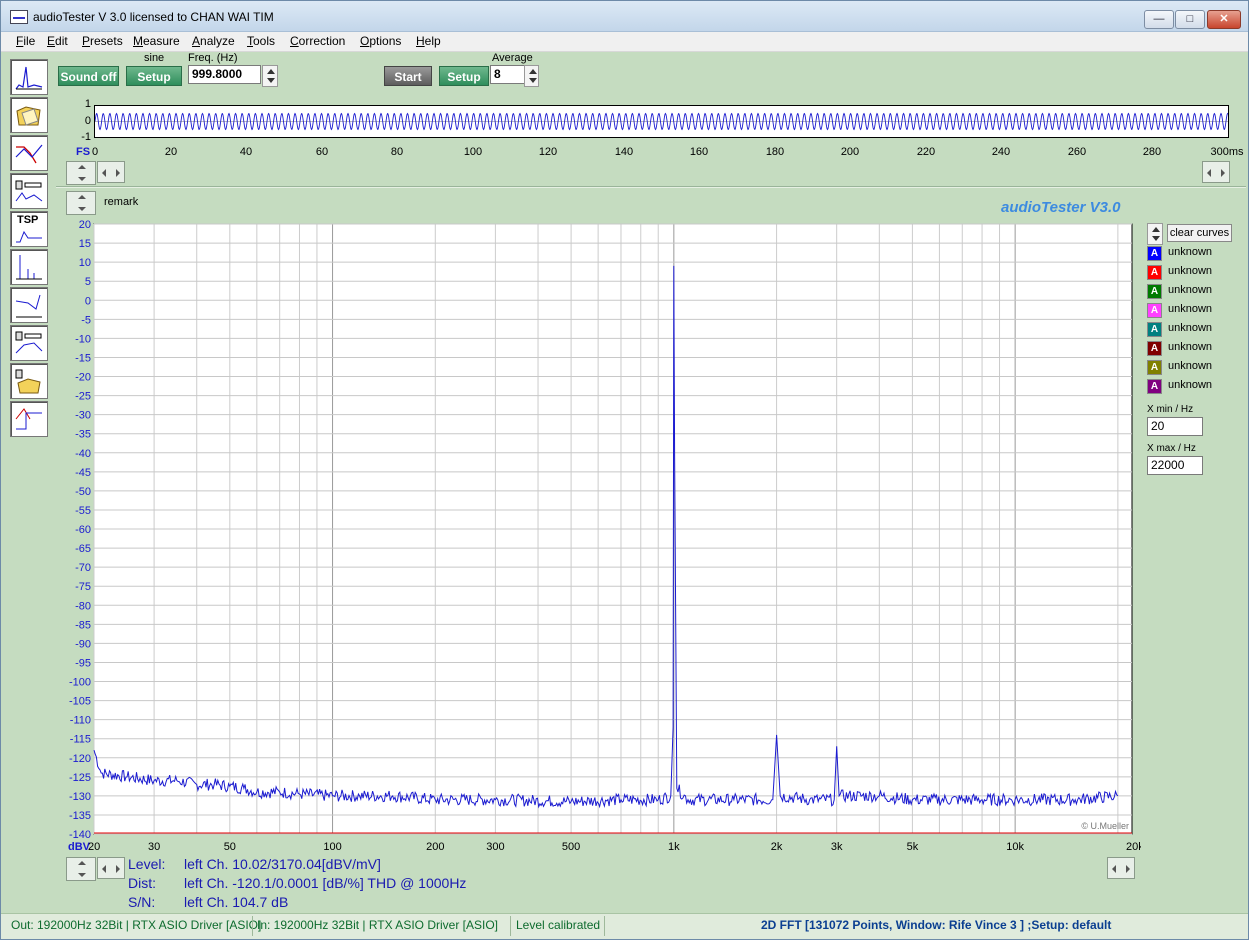 Image resolution: width=1249 pixels, height=940 pixels. I want to click on fft-spectrum-icon, so click(29, 77).